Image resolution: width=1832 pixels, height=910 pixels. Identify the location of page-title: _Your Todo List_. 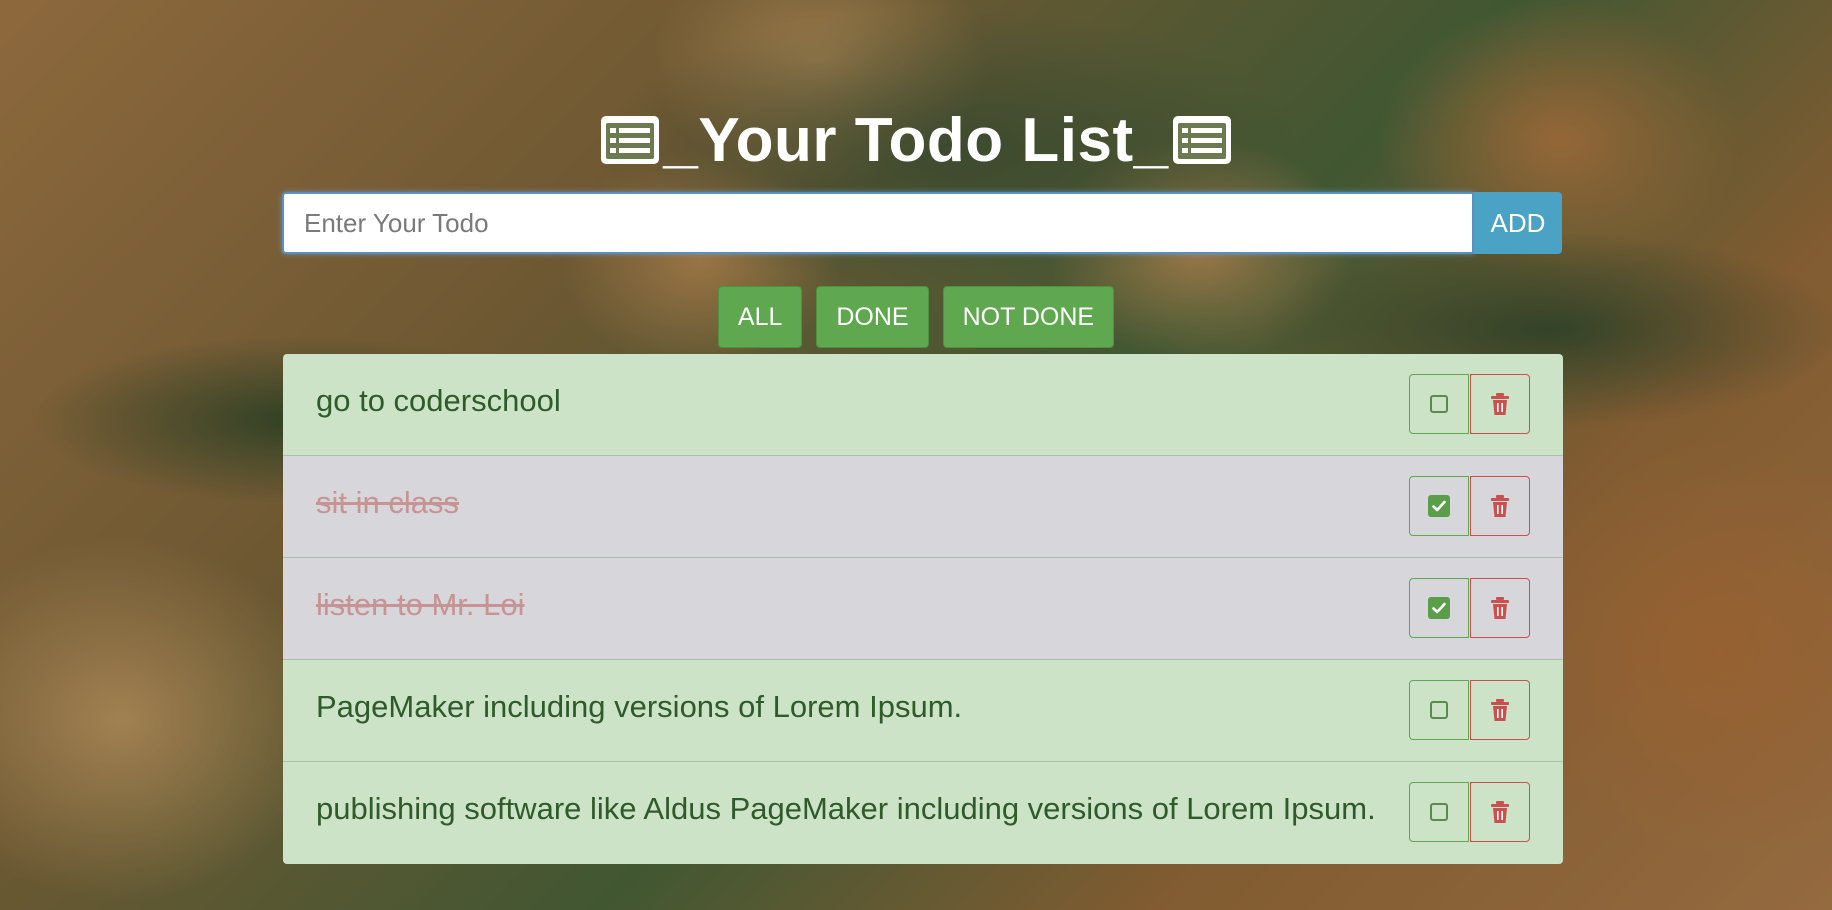
(916, 140).